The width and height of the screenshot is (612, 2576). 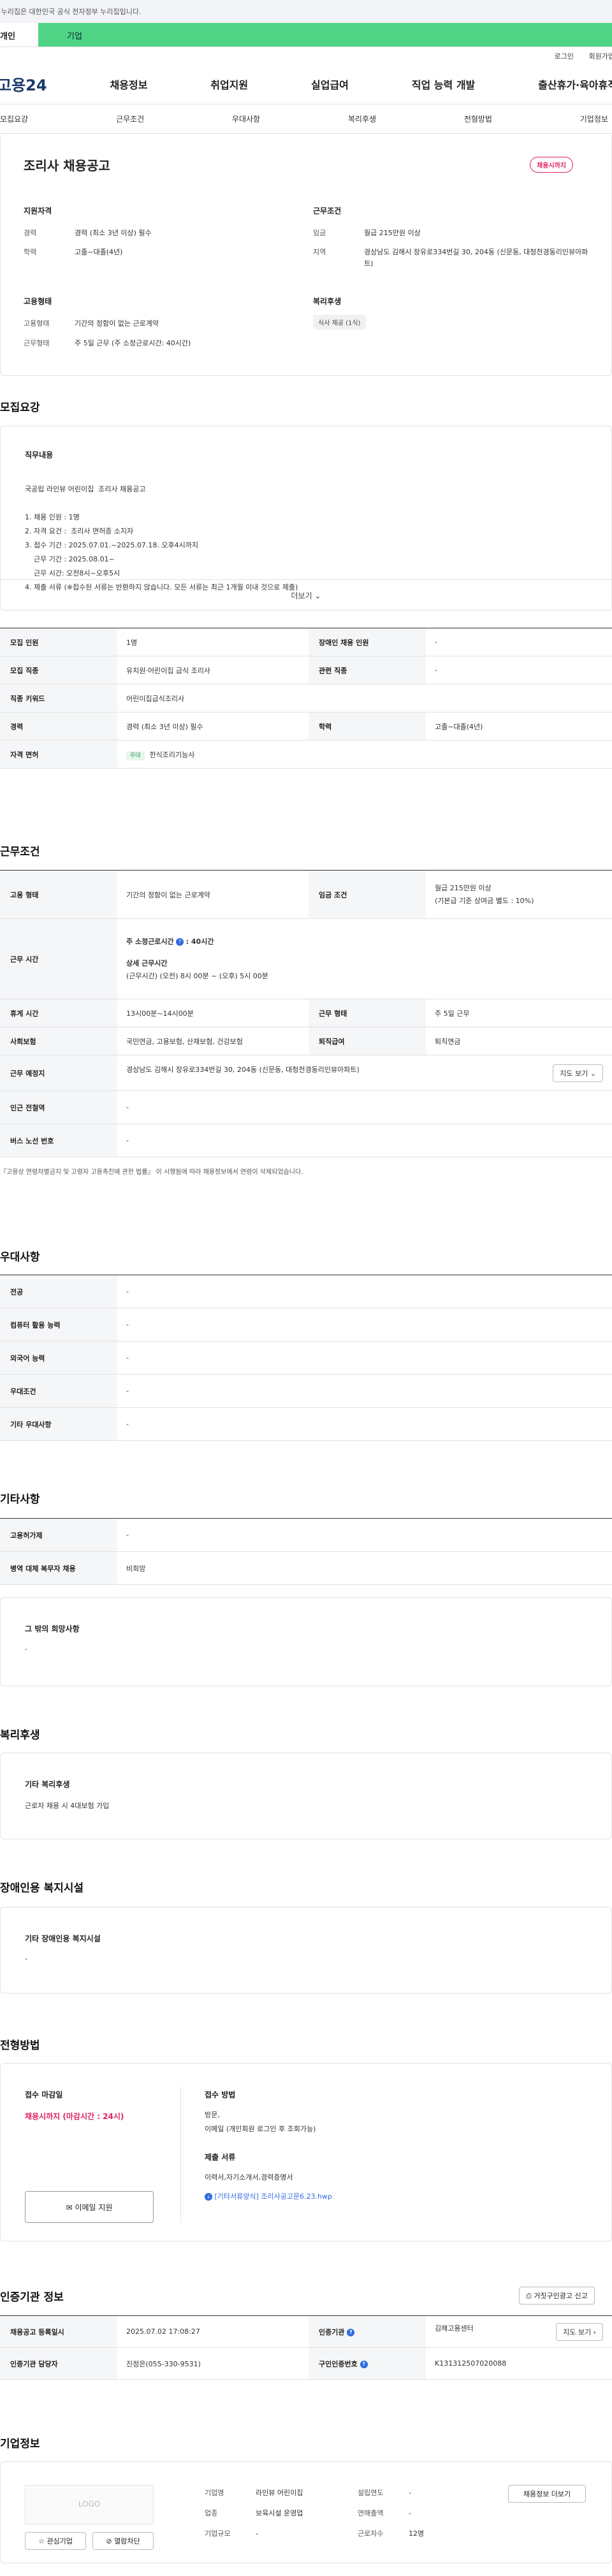 What do you see at coordinates (478, 118) in the screenshot?
I see `subnav-select: 전형방법` at bounding box center [478, 118].